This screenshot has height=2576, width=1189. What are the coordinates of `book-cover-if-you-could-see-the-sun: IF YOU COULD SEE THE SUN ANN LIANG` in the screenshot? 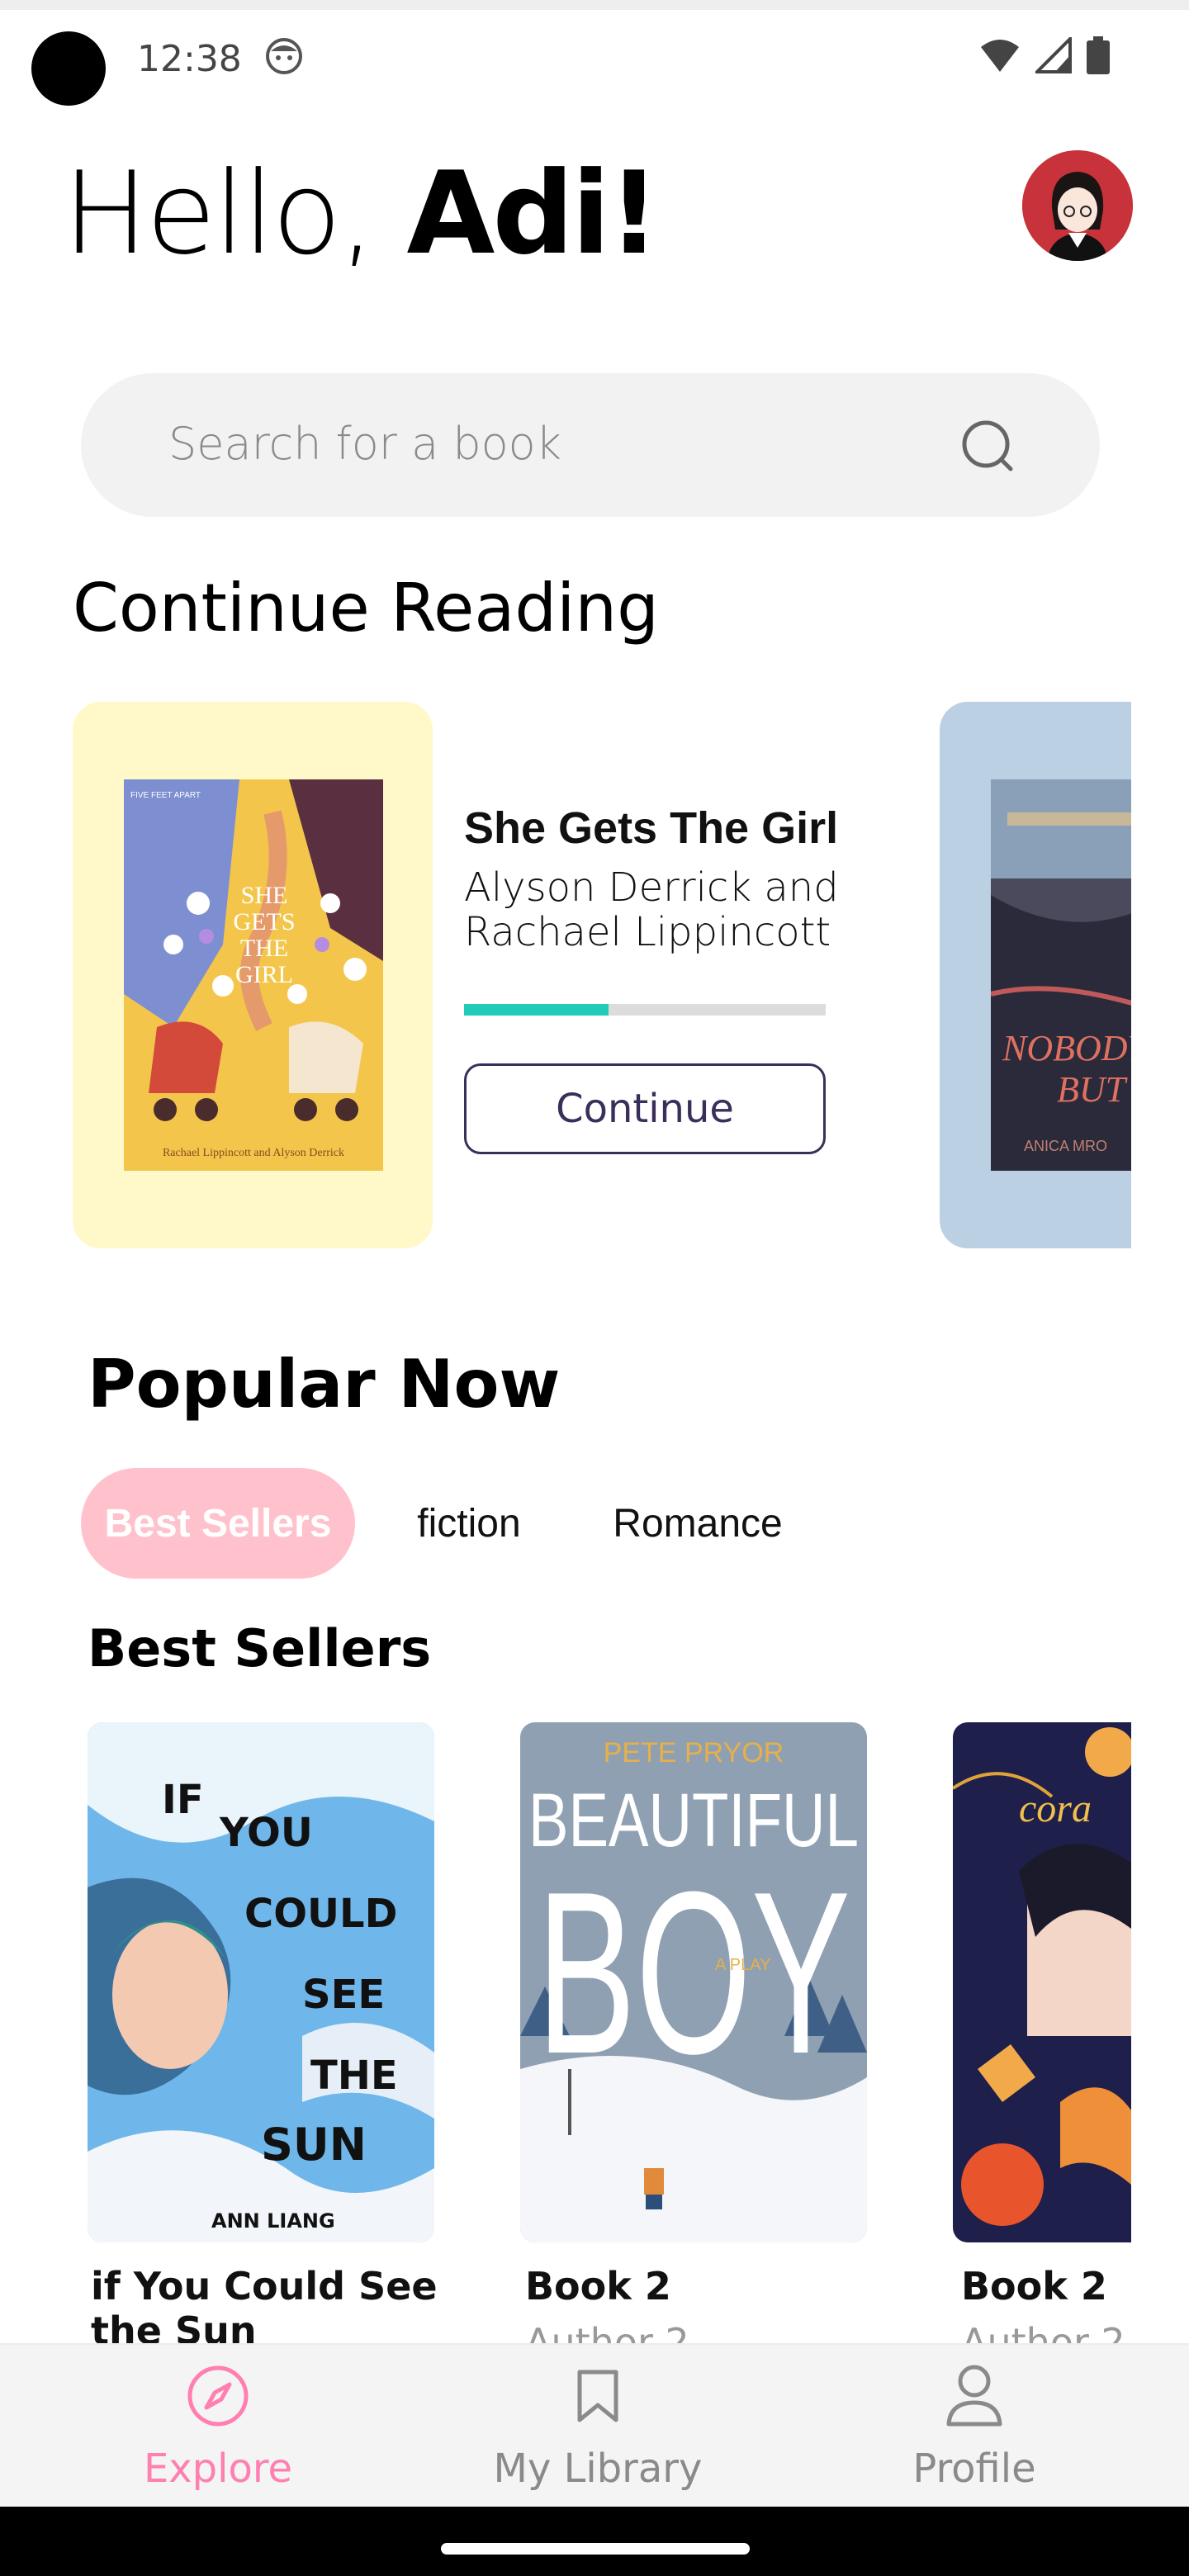 It's located at (261, 1982).